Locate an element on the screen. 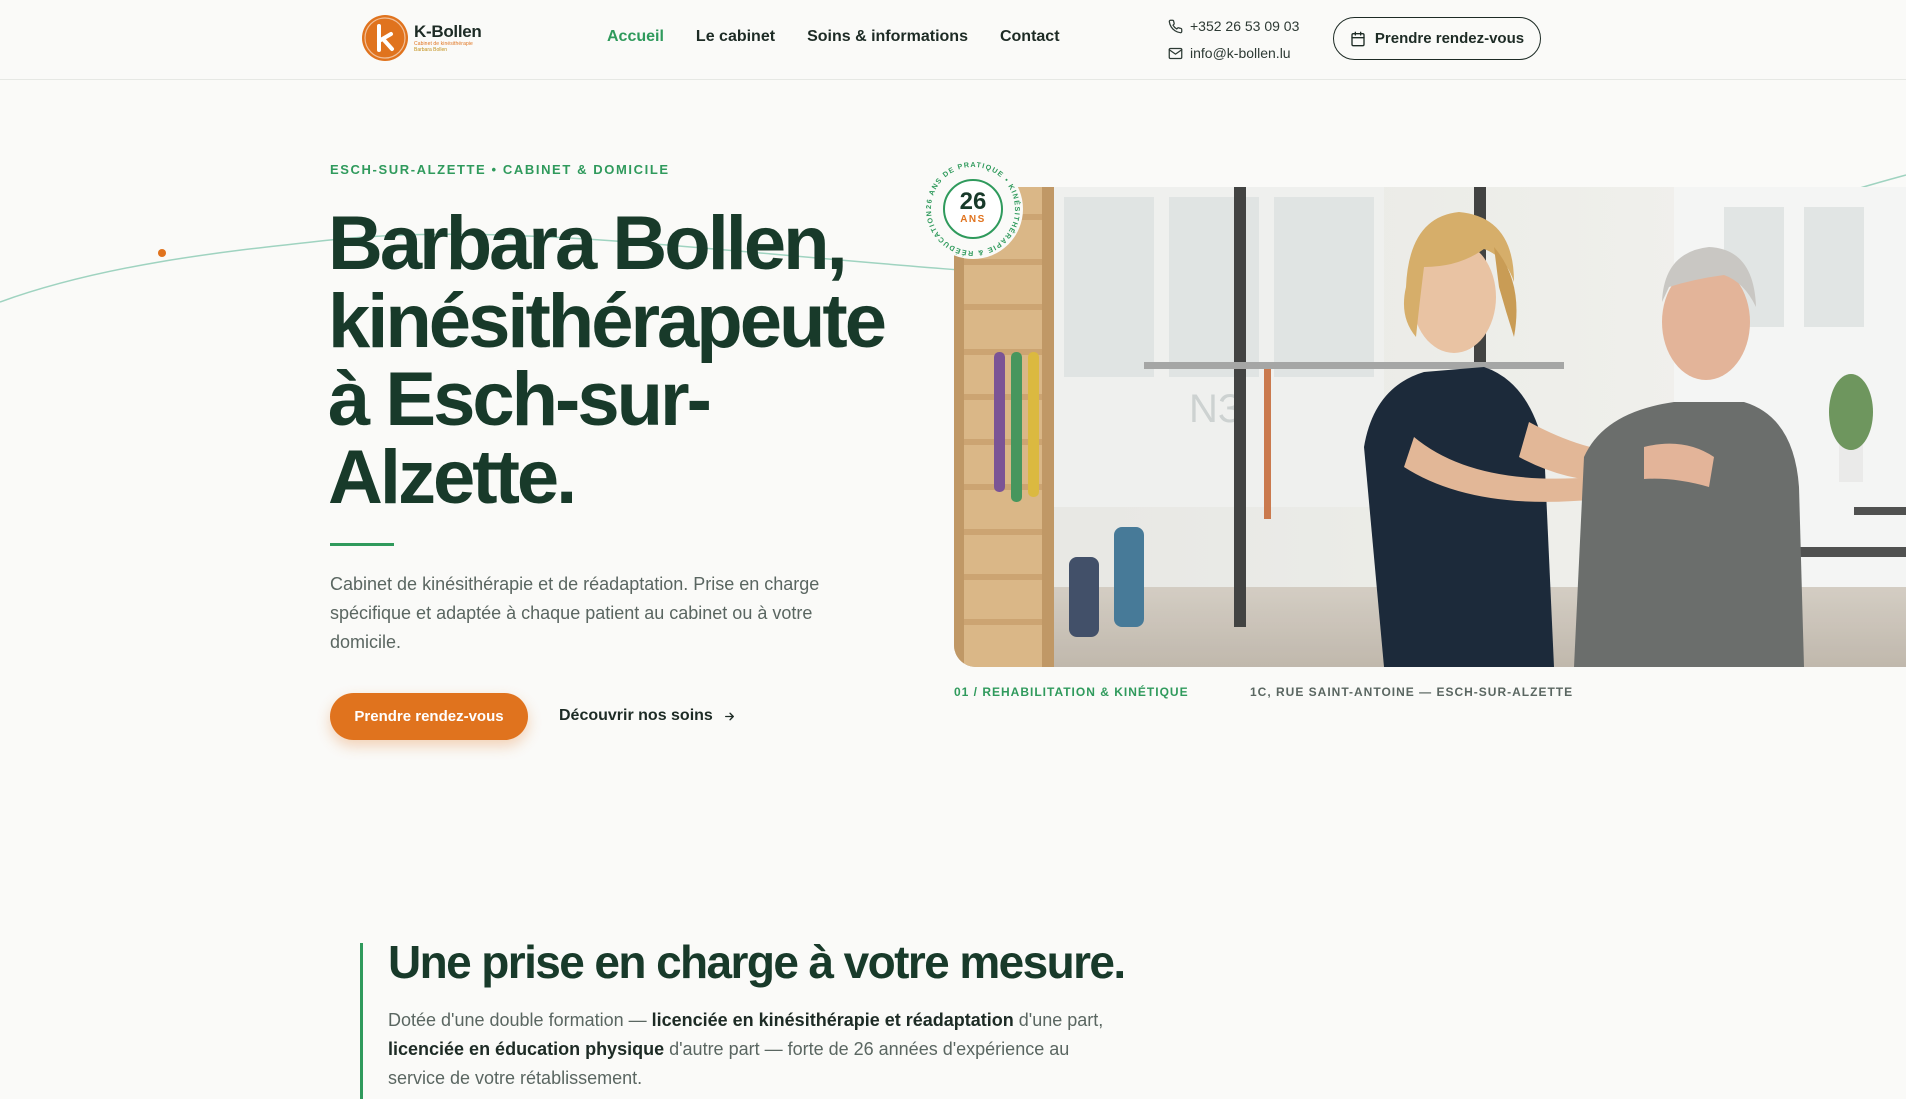 The height and width of the screenshot is (1099, 1906). hero-title-line: kinésithérapeute is located at coordinates (607, 321).